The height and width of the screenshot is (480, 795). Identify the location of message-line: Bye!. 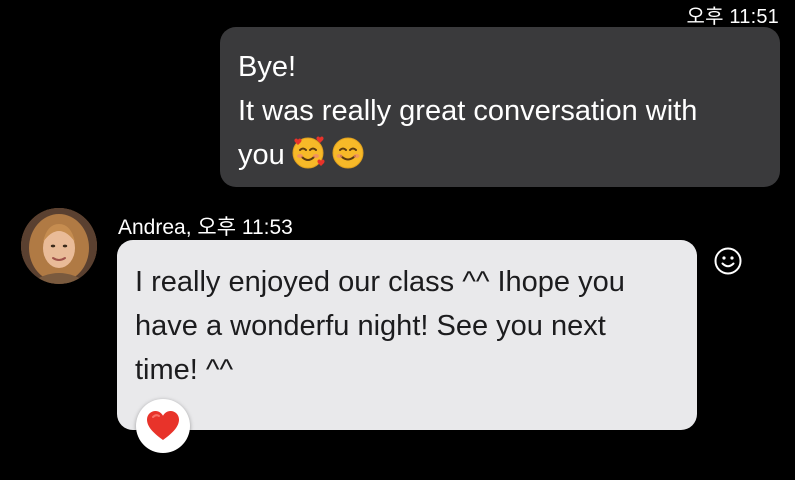
(267, 67).